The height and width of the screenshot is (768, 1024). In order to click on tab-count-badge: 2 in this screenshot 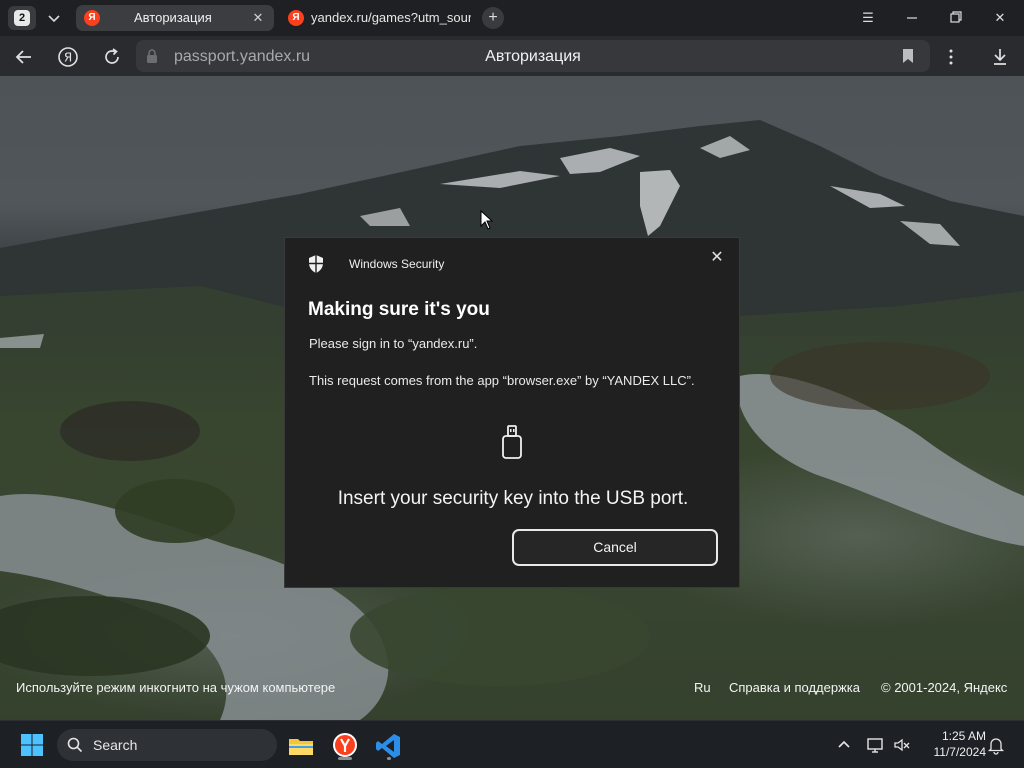, I will do `click(22, 18)`.